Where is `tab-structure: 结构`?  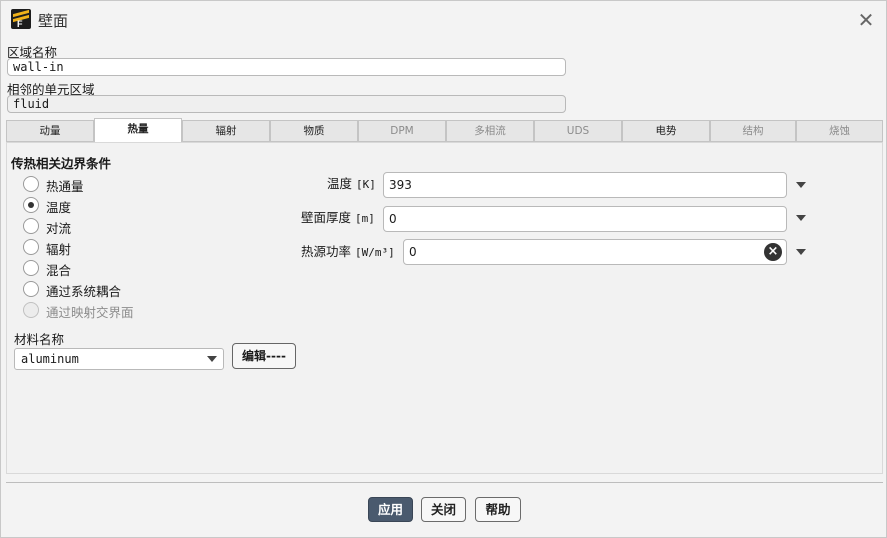
tab-structure: 结构 is located at coordinates (753, 131).